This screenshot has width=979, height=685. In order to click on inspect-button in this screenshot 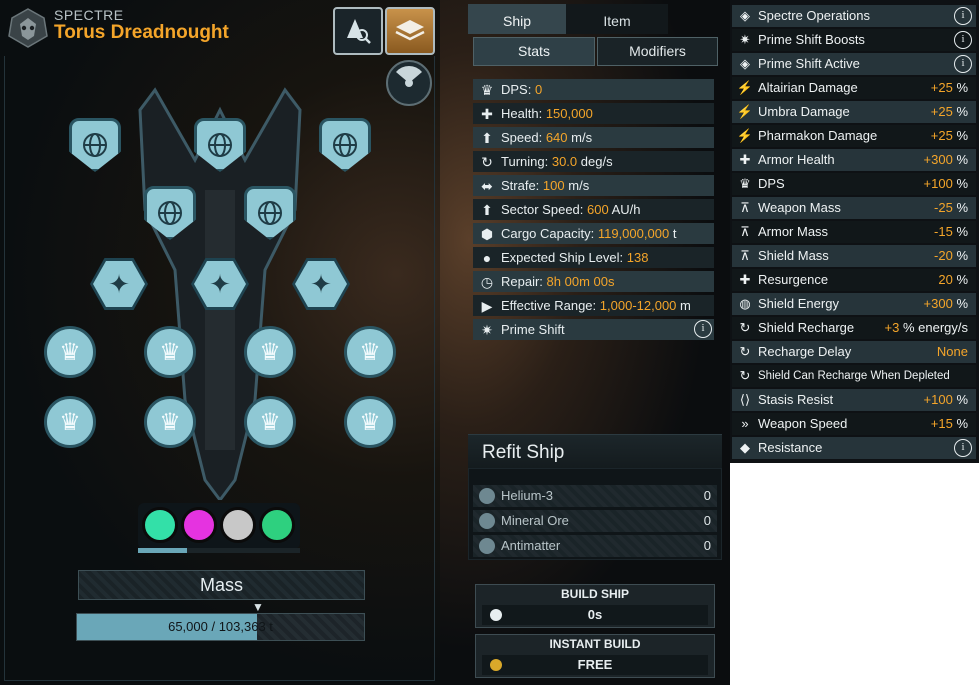, I will do `click(358, 31)`.